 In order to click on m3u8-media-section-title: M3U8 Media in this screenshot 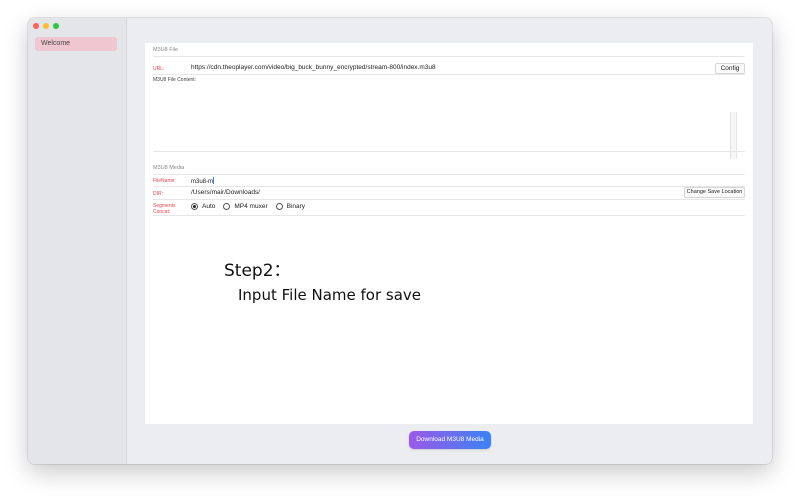, I will do `click(169, 168)`.